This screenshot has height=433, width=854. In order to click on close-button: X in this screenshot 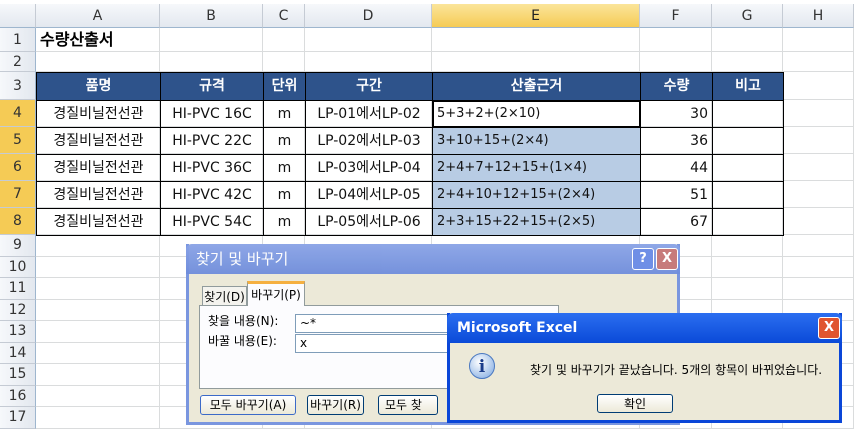, I will do `click(667, 259)`.